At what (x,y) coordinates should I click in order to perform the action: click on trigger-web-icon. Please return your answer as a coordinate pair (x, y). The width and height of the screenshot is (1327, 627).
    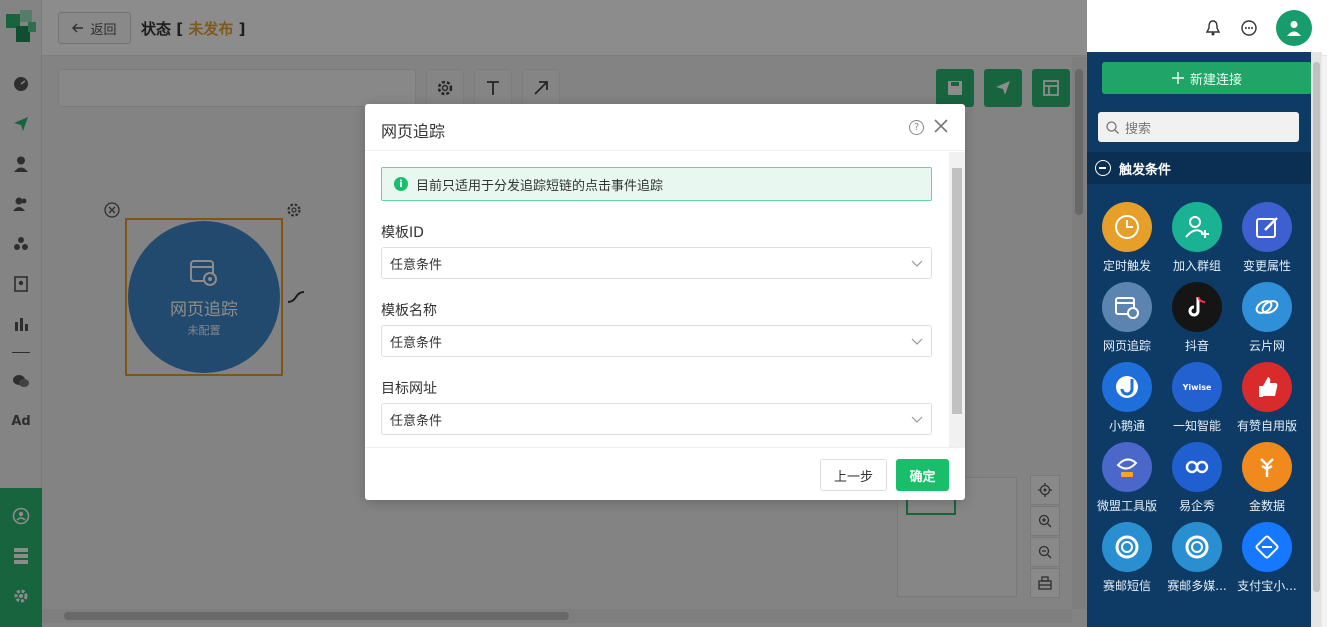
    Looking at the image, I should click on (1127, 307).